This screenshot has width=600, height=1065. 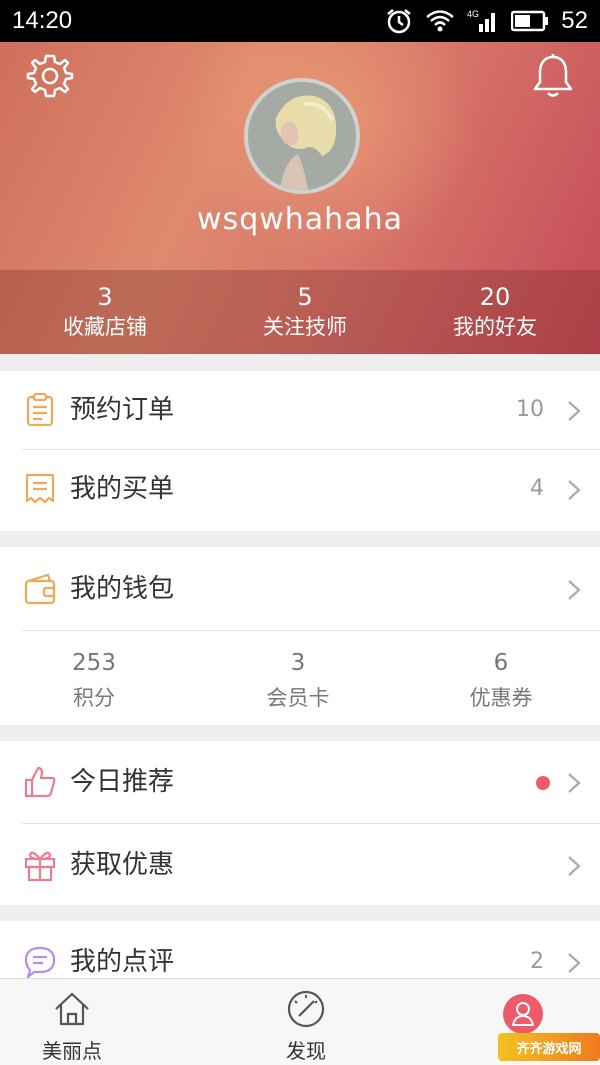 What do you see at coordinates (122, 489) in the screenshot?
I see `row-label: 我的买单` at bounding box center [122, 489].